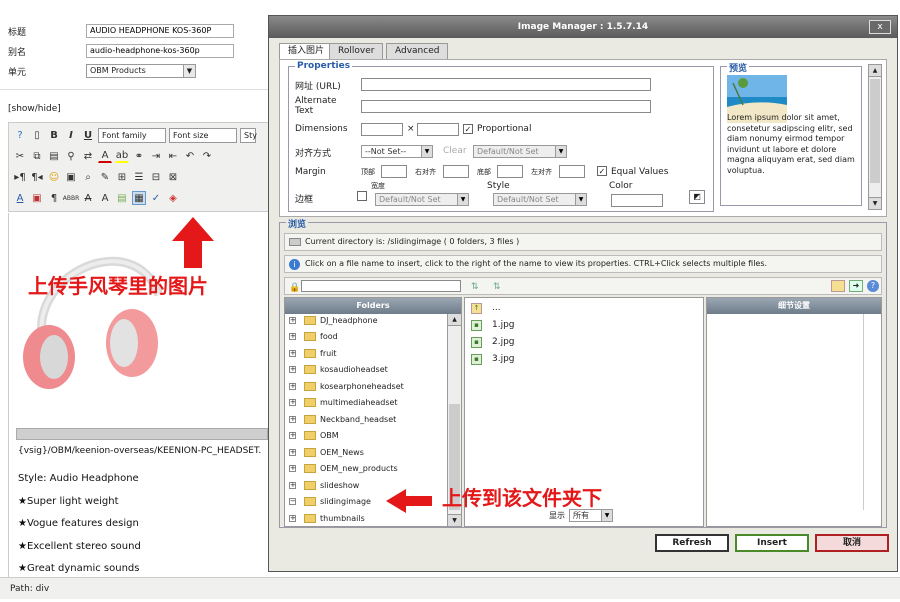  I want to click on tab-rollover: Rollover, so click(356, 51).